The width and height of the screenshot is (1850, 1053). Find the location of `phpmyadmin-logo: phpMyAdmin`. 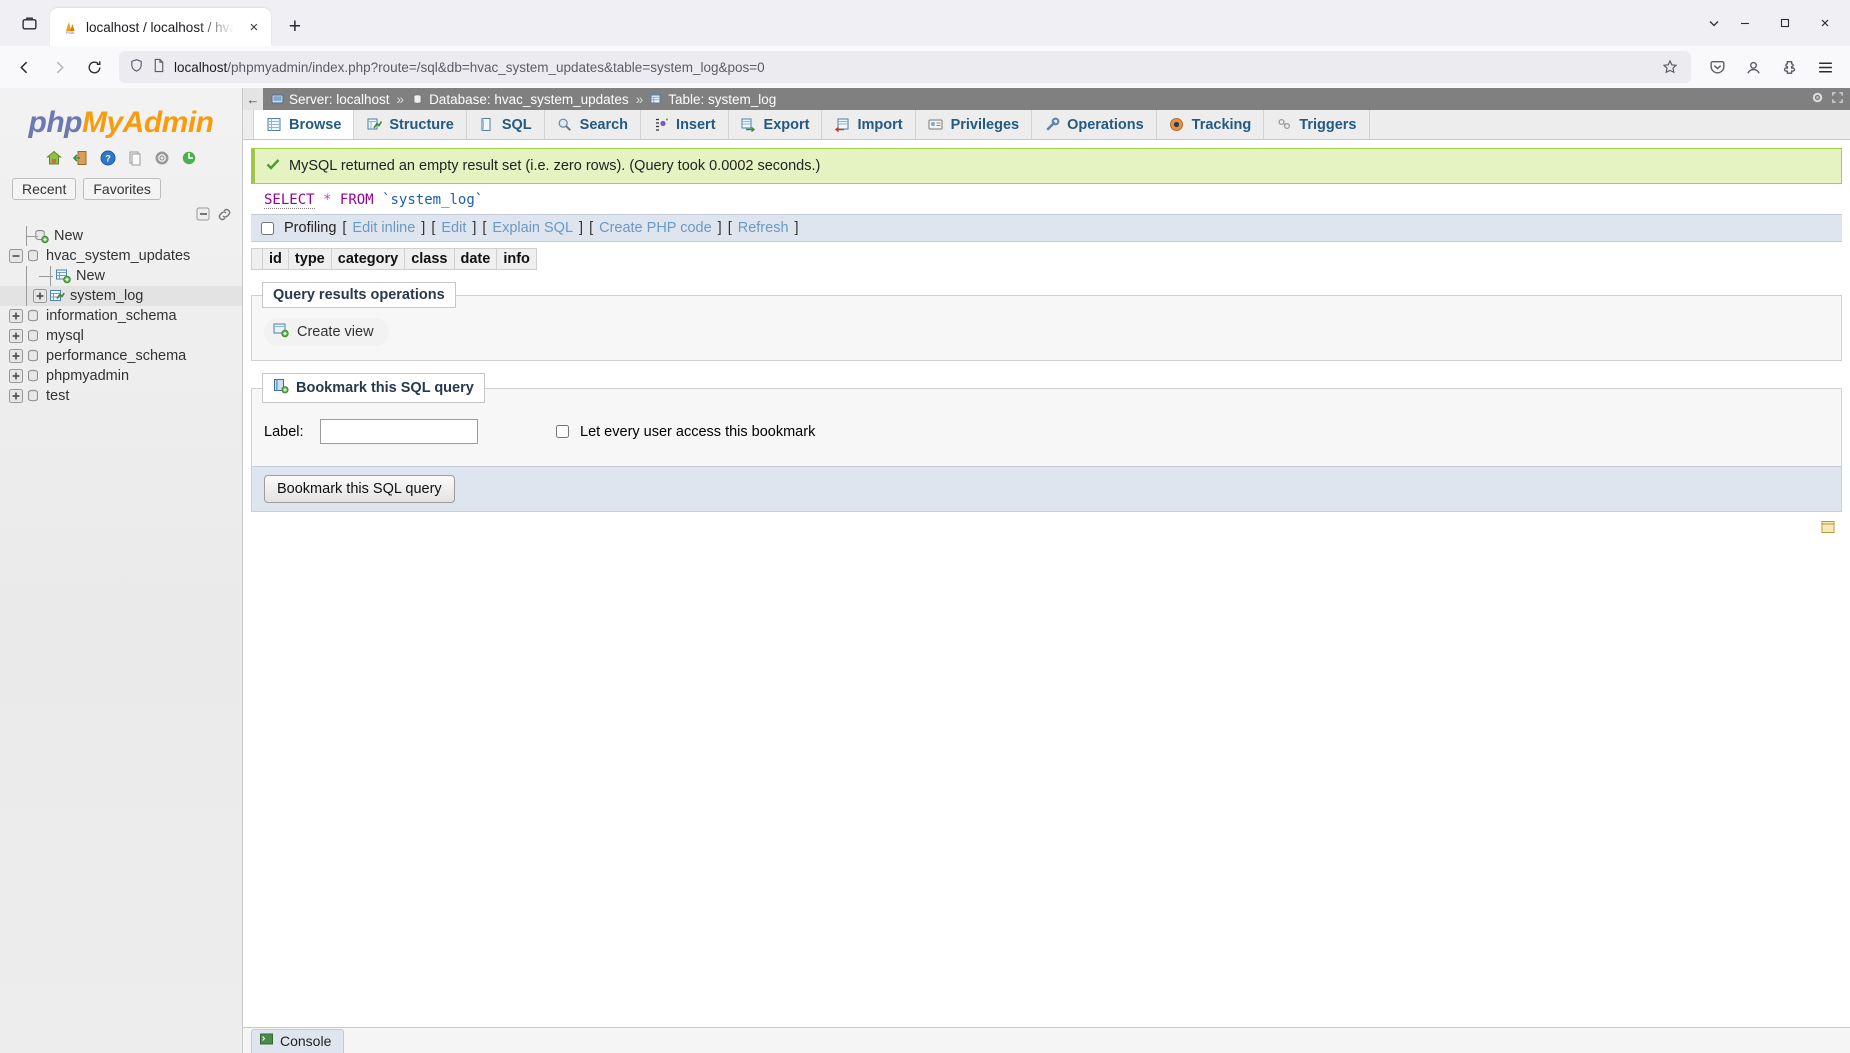

phpmyadmin-logo: phpMyAdmin is located at coordinates (121, 119).